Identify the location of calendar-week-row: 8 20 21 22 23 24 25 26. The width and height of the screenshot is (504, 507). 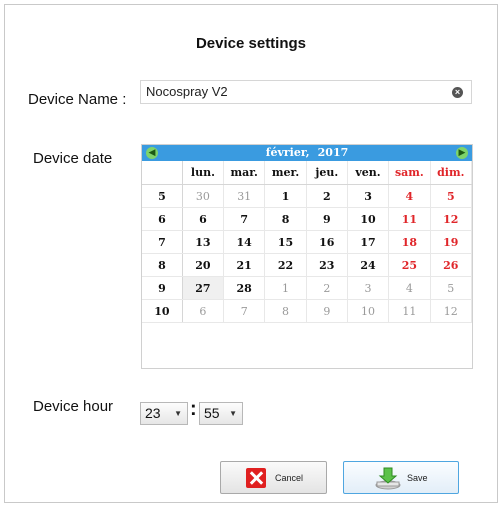
(307, 265).